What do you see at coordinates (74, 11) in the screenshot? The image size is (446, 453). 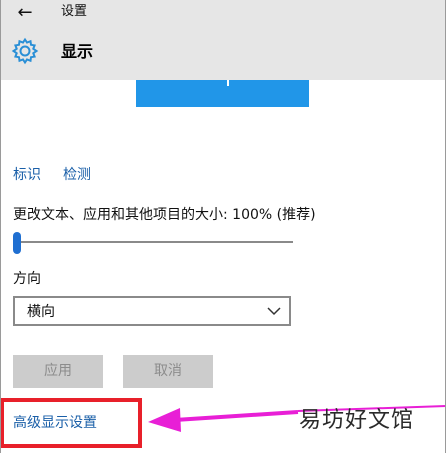 I see `window-title: 设置` at bounding box center [74, 11].